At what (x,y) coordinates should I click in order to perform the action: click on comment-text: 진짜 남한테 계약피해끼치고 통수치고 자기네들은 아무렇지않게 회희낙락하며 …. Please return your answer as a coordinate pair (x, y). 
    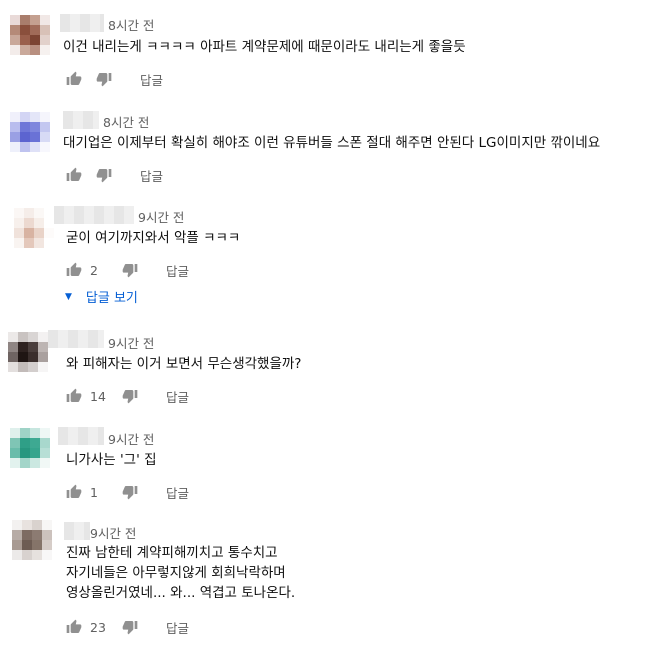
    Looking at the image, I should click on (180, 573).